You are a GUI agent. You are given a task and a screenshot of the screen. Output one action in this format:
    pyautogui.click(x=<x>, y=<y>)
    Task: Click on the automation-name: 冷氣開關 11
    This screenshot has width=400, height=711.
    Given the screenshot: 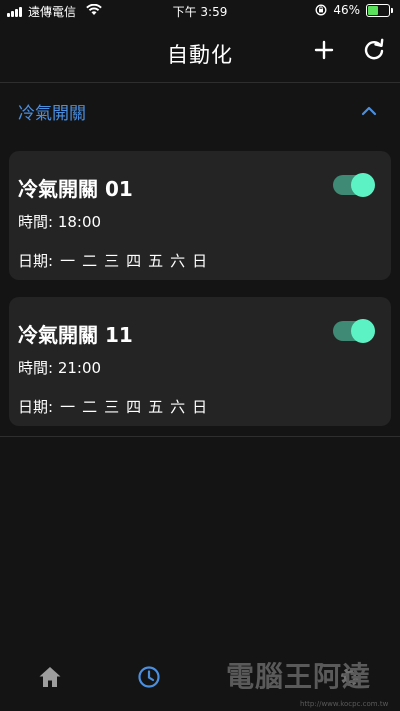 What is the action you would take?
    pyautogui.click(x=75, y=335)
    